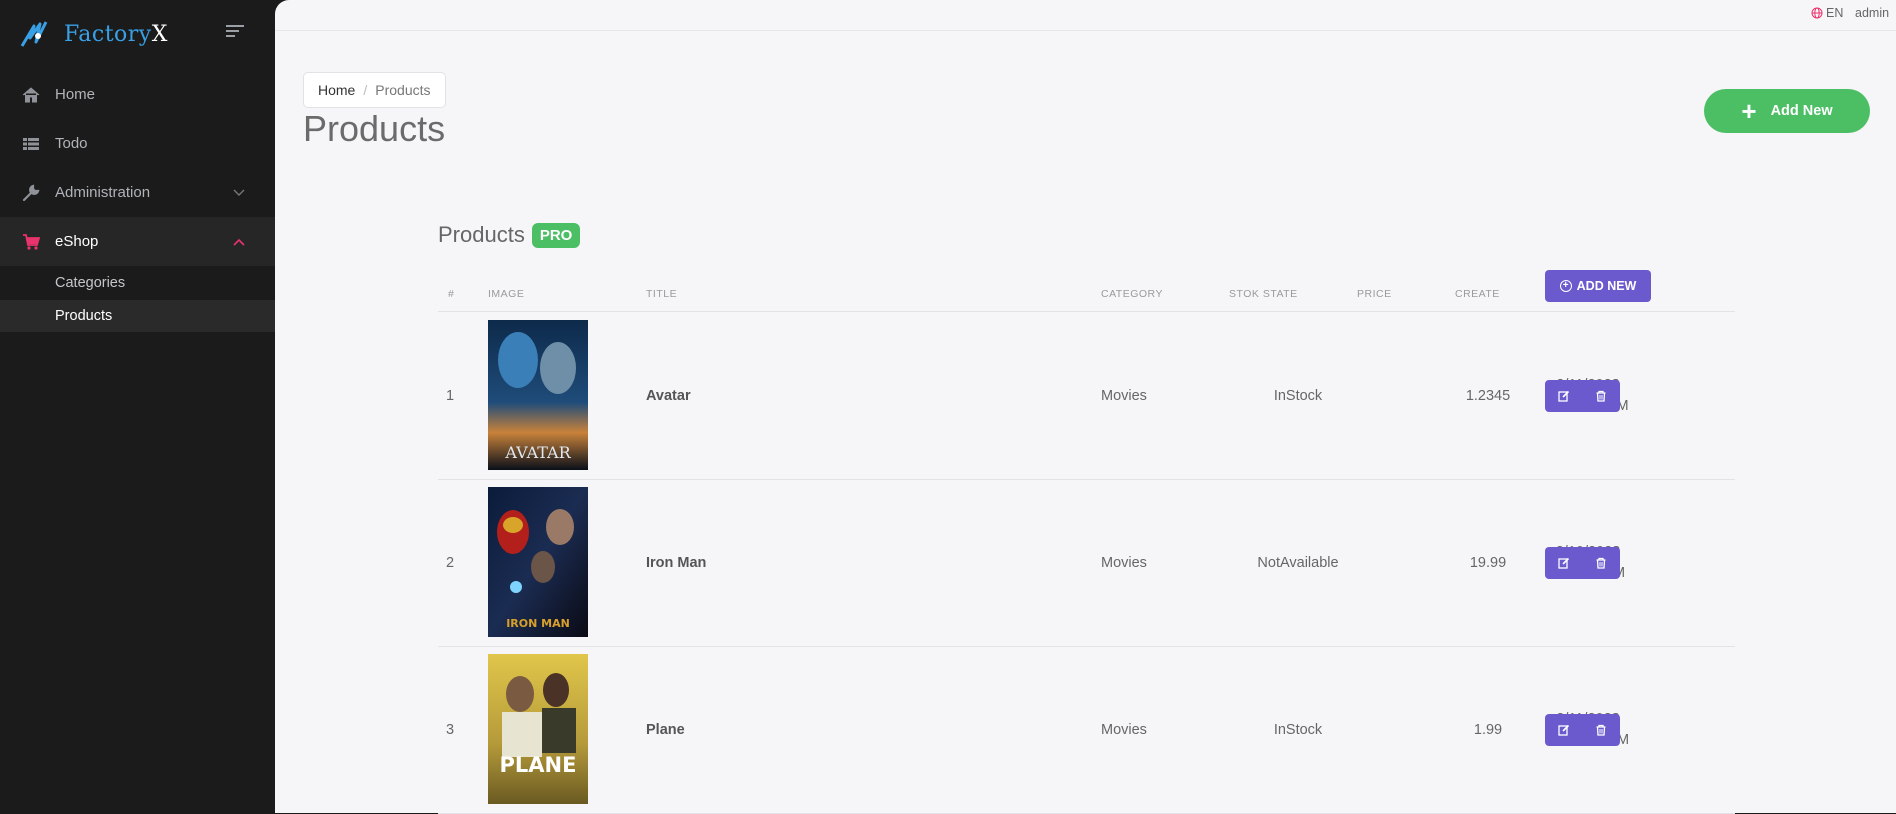 The image size is (1896, 814). What do you see at coordinates (77, 241) in the screenshot?
I see `sidebar-item-label: eShop` at bounding box center [77, 241].